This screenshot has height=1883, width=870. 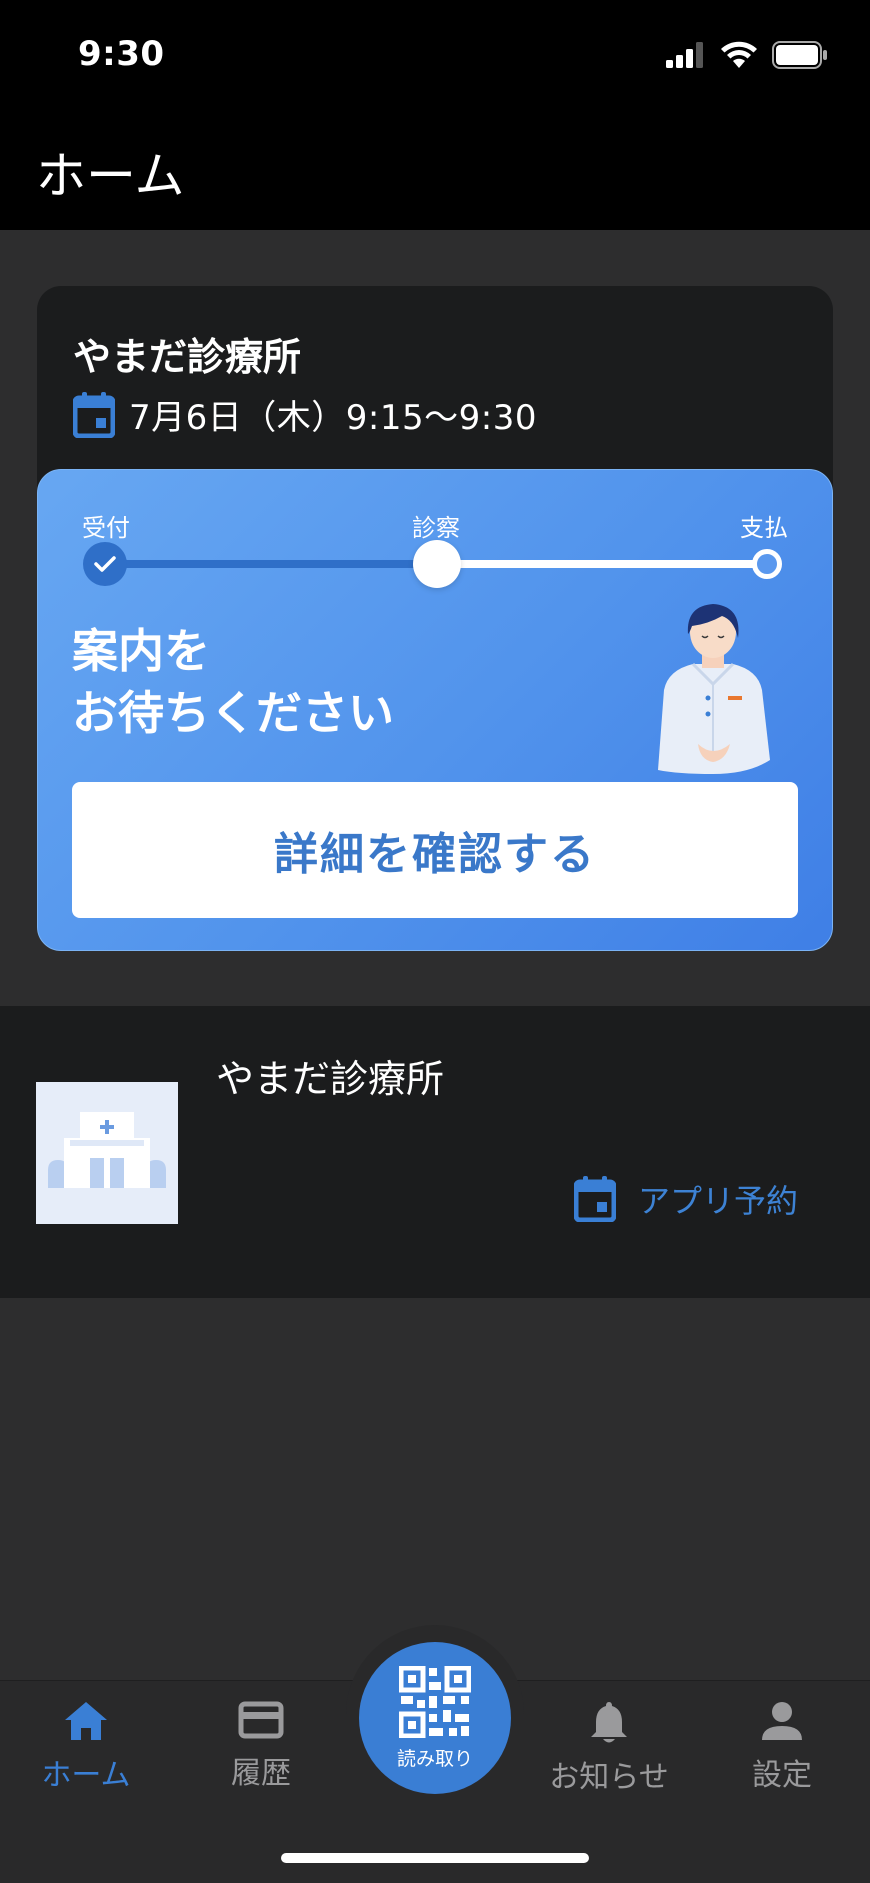 What do you see at coordinates (609, 1722) in the screenshot?
I see `bell-icon` at bounding box center [609, 1722].